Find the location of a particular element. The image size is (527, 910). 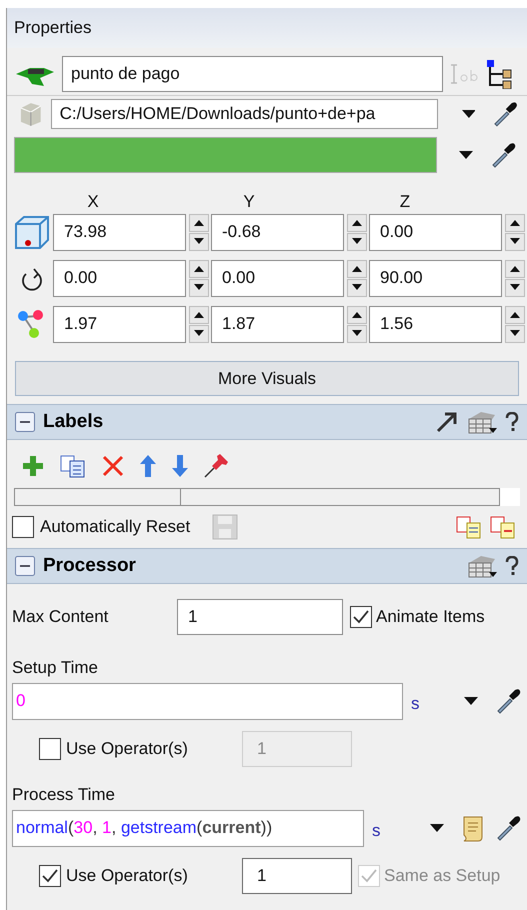

pin-icon is located at coordinates (216, 466).